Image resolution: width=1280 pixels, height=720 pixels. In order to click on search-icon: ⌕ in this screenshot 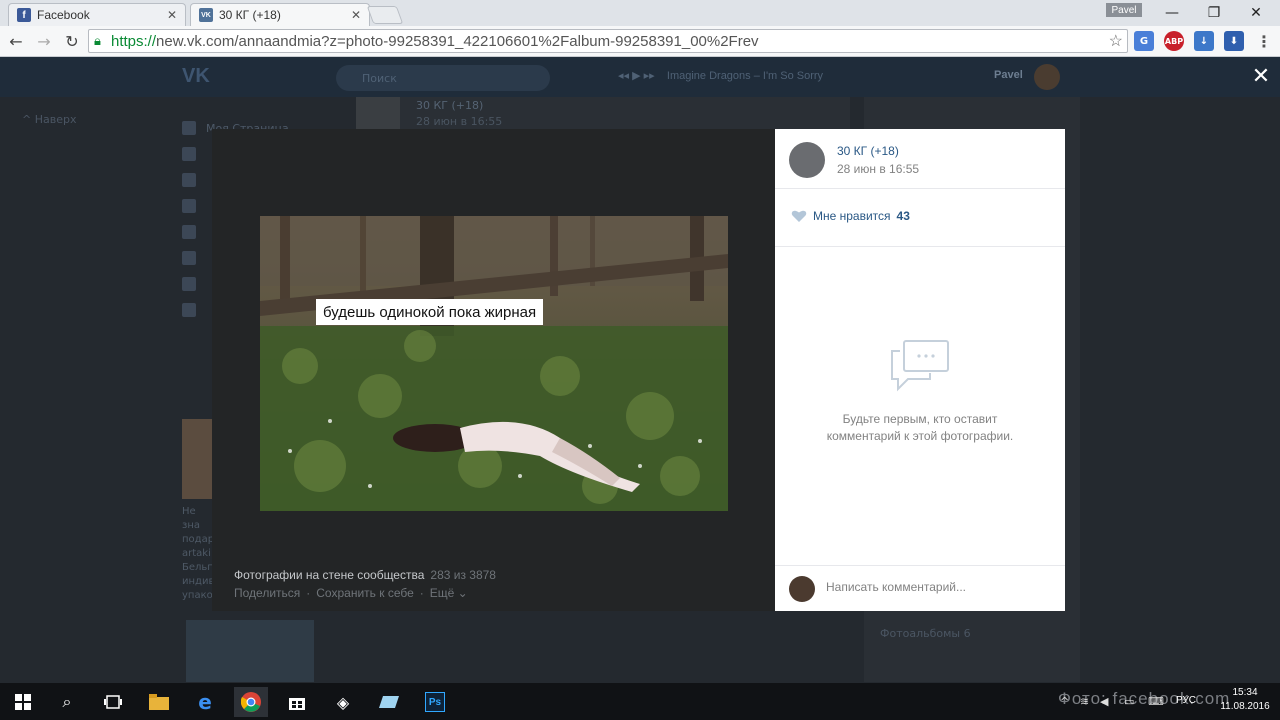, I will do `click(67, 702)`.